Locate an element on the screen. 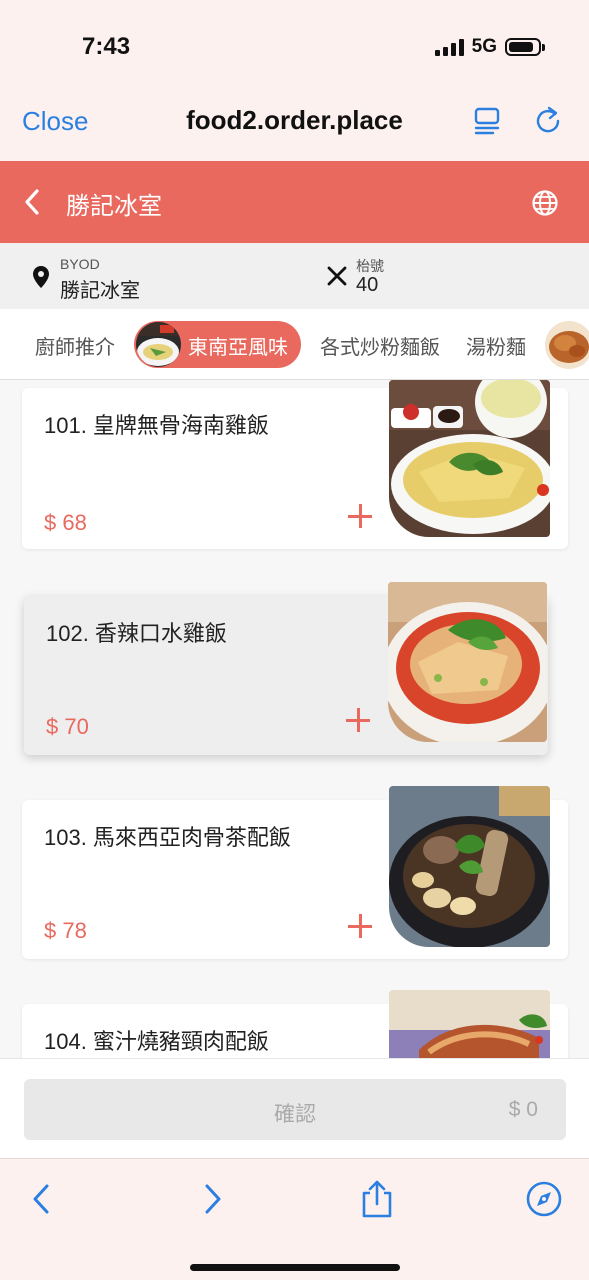 The height and width of the screenshot is (1280, 589). order-total: $ 0 is located at coordinates (523, 1109).